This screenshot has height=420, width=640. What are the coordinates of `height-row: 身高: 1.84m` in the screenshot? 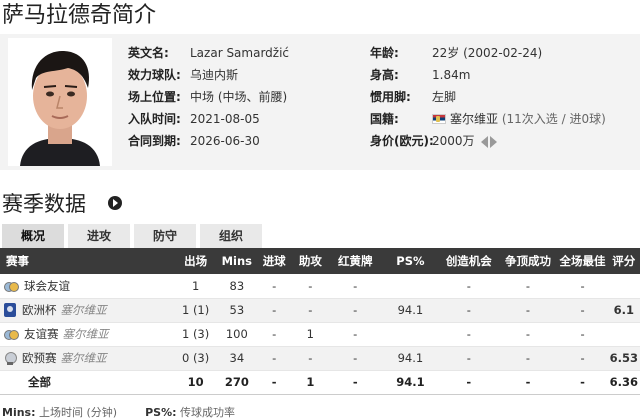 It's located at (420, 75).